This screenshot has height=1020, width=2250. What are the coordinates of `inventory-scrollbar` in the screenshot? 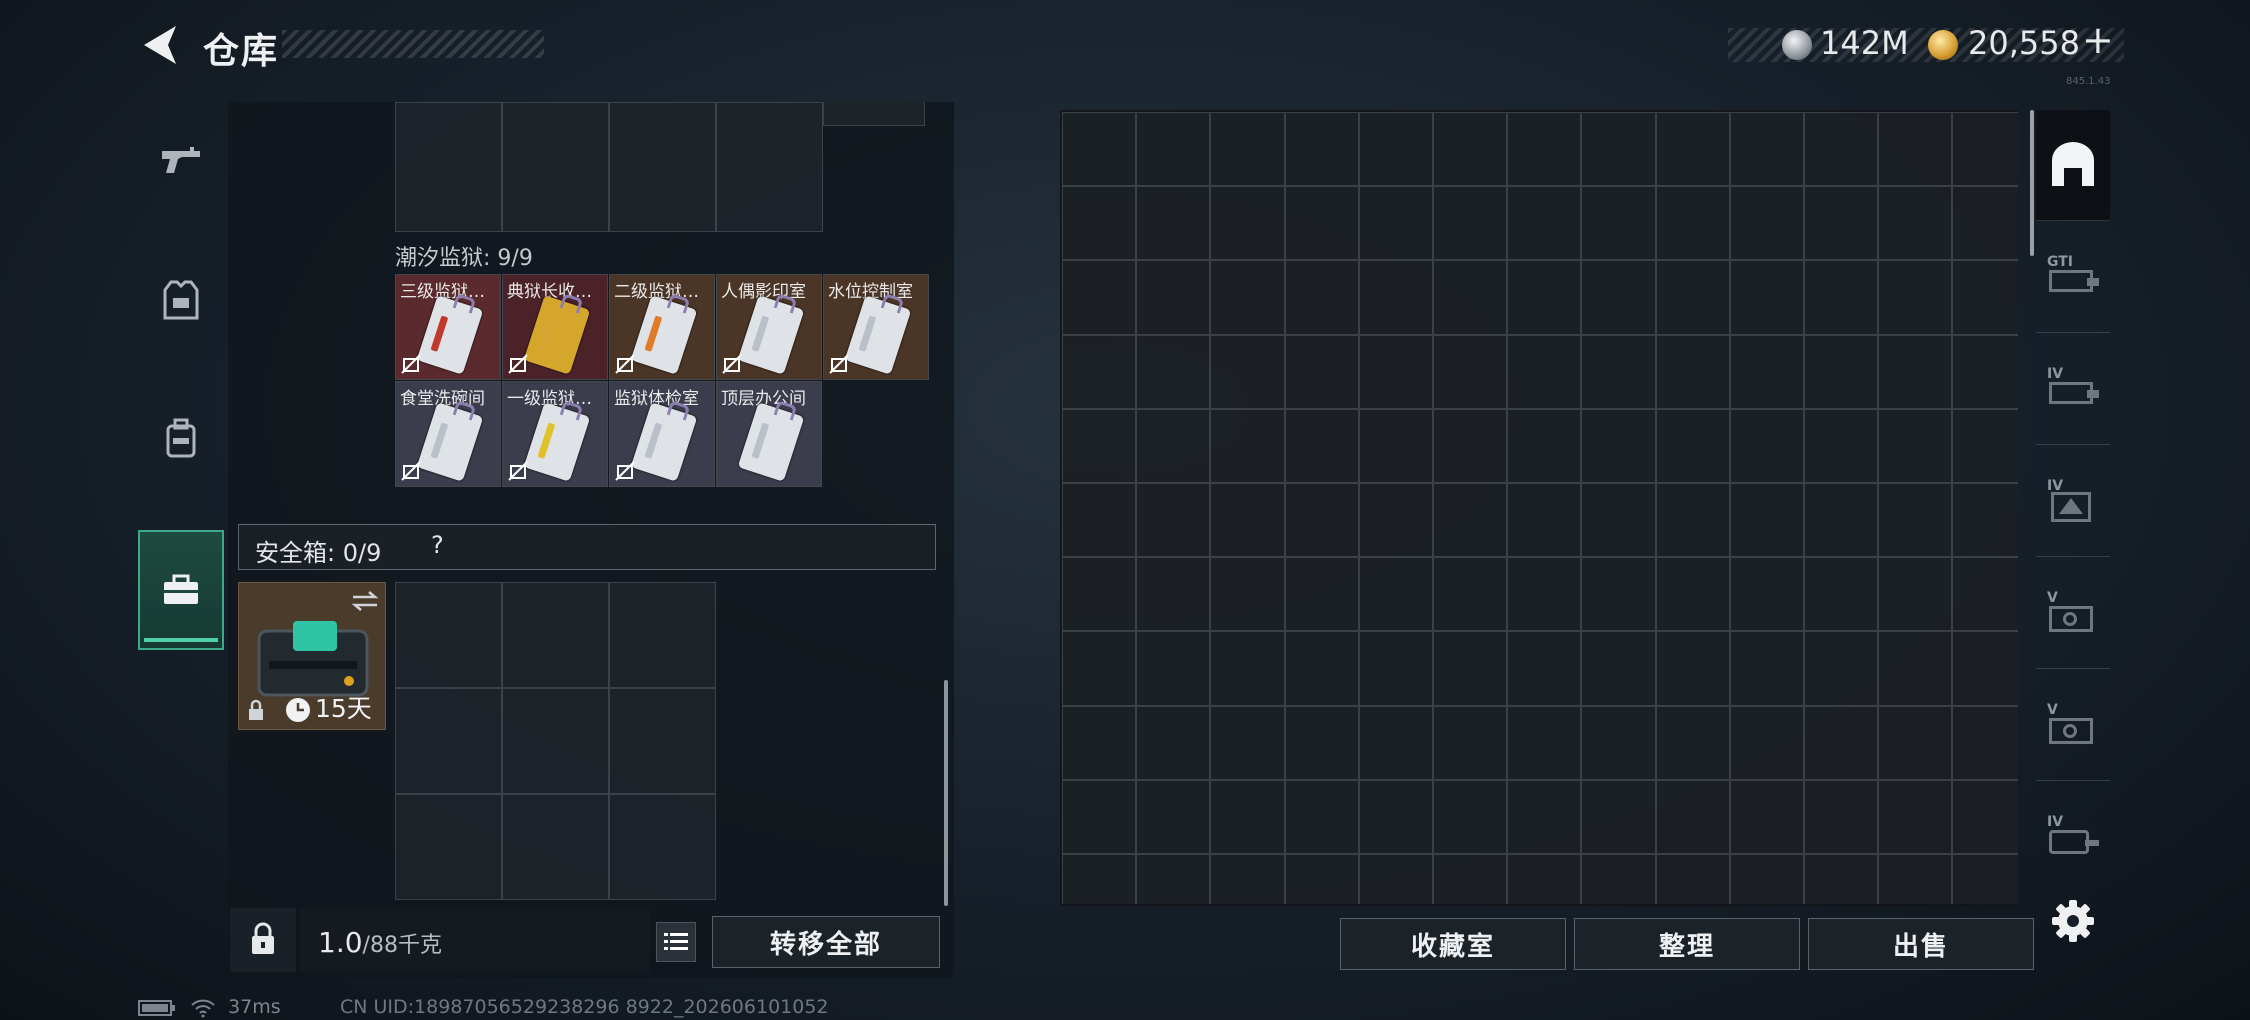 It's located at (946, 793).